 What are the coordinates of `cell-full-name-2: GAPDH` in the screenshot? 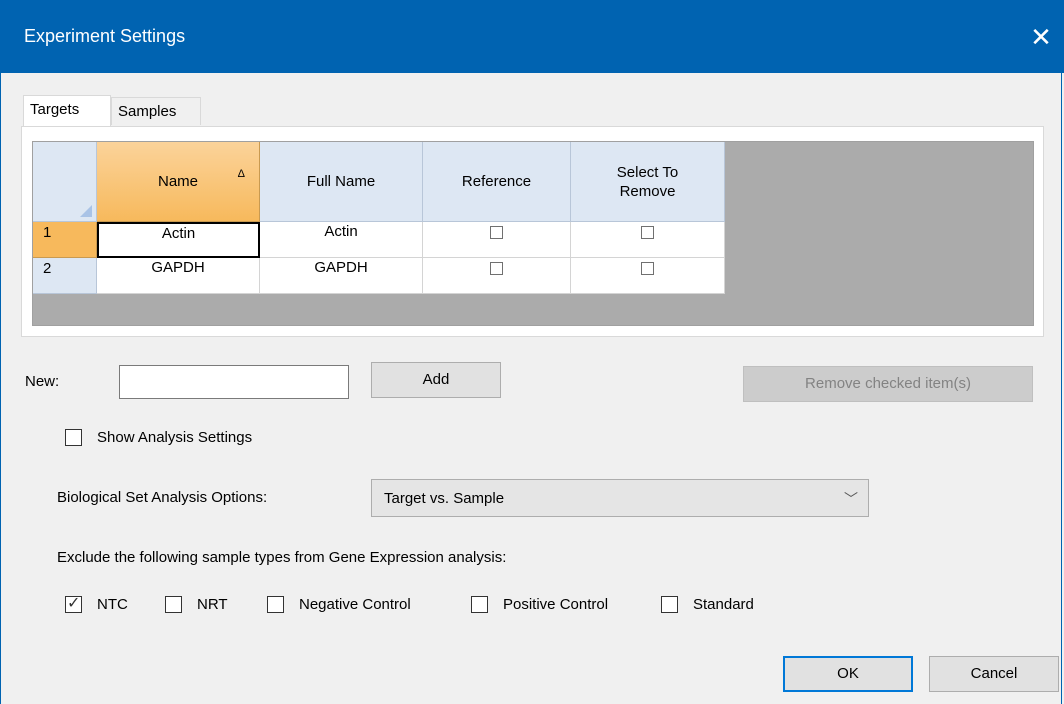 It's located at (341, 276).